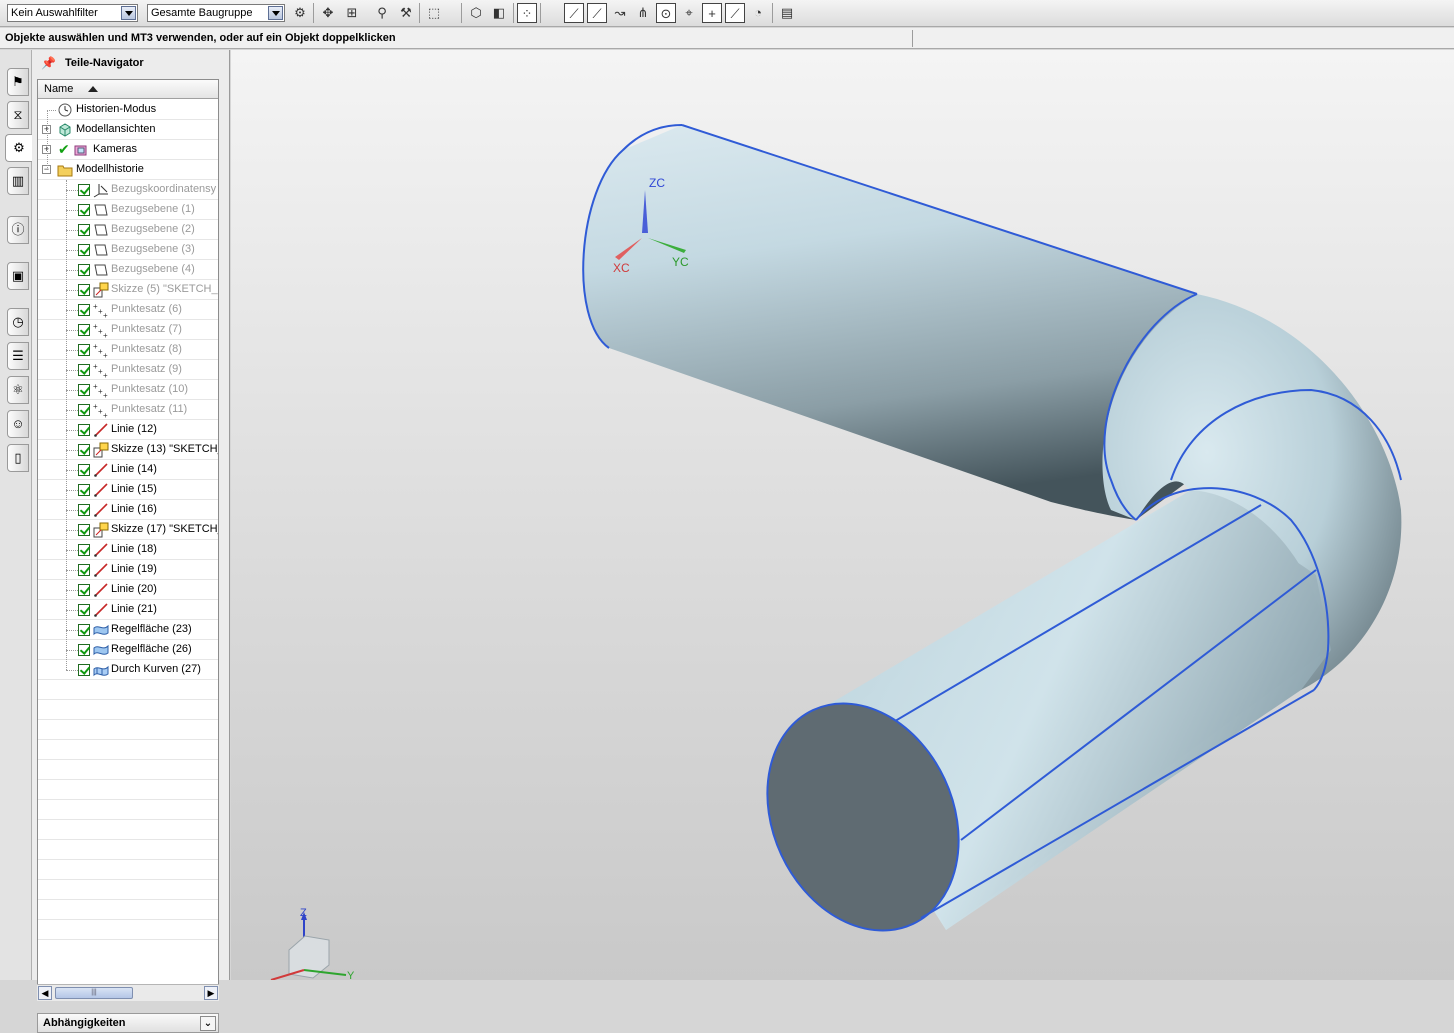 This screenshot has height=1033, width=1454. I want to click on select-box-icon: ⊞, so click(352, 13).